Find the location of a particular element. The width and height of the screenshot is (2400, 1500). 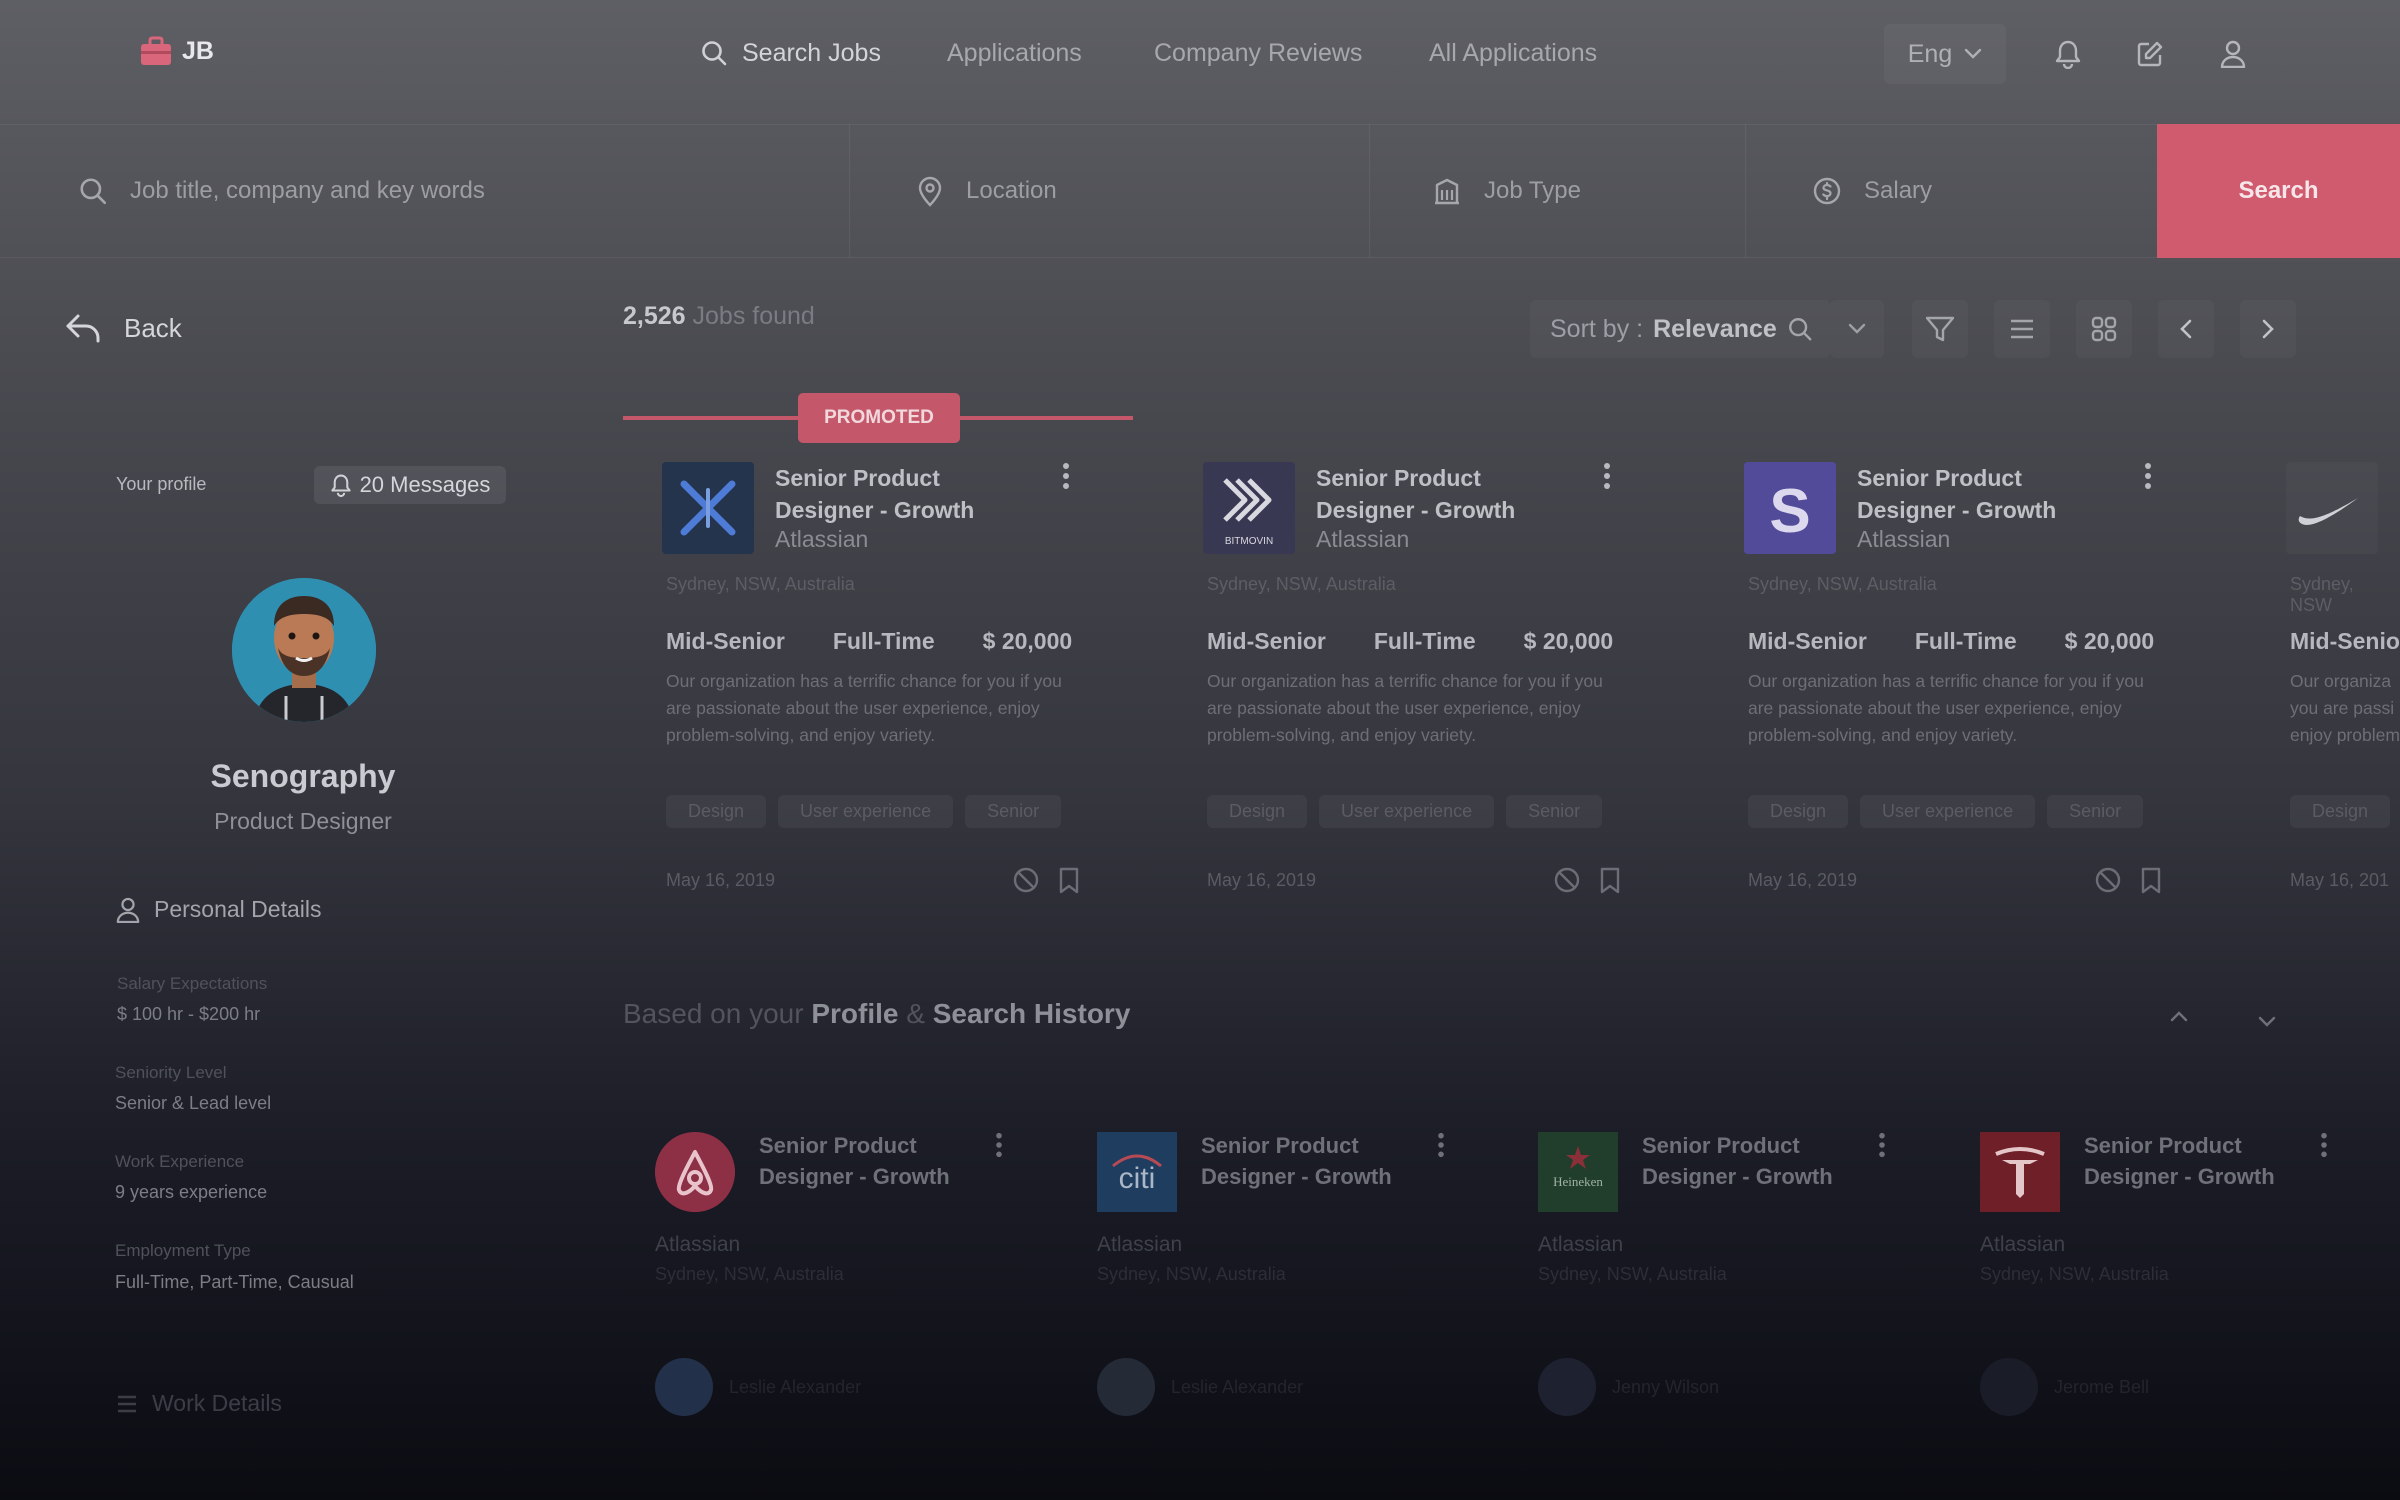

grid-view-button is located at coordinates (2104, 329).